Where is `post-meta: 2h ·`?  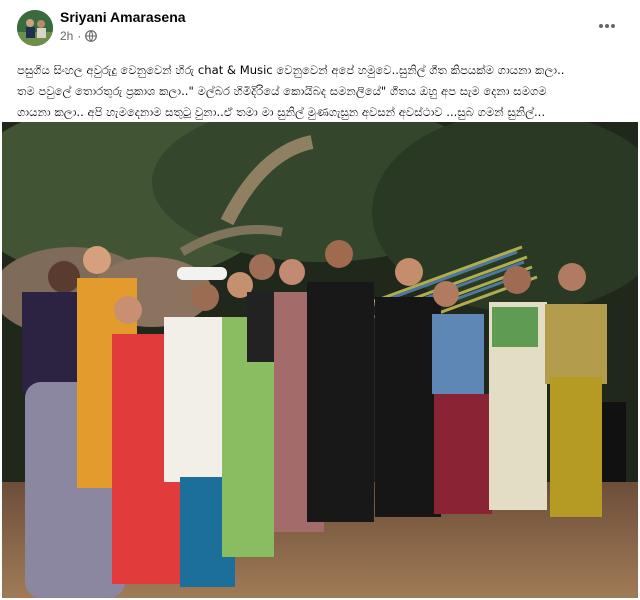 post-meta: 2h · is located at coordinates (79, 36).